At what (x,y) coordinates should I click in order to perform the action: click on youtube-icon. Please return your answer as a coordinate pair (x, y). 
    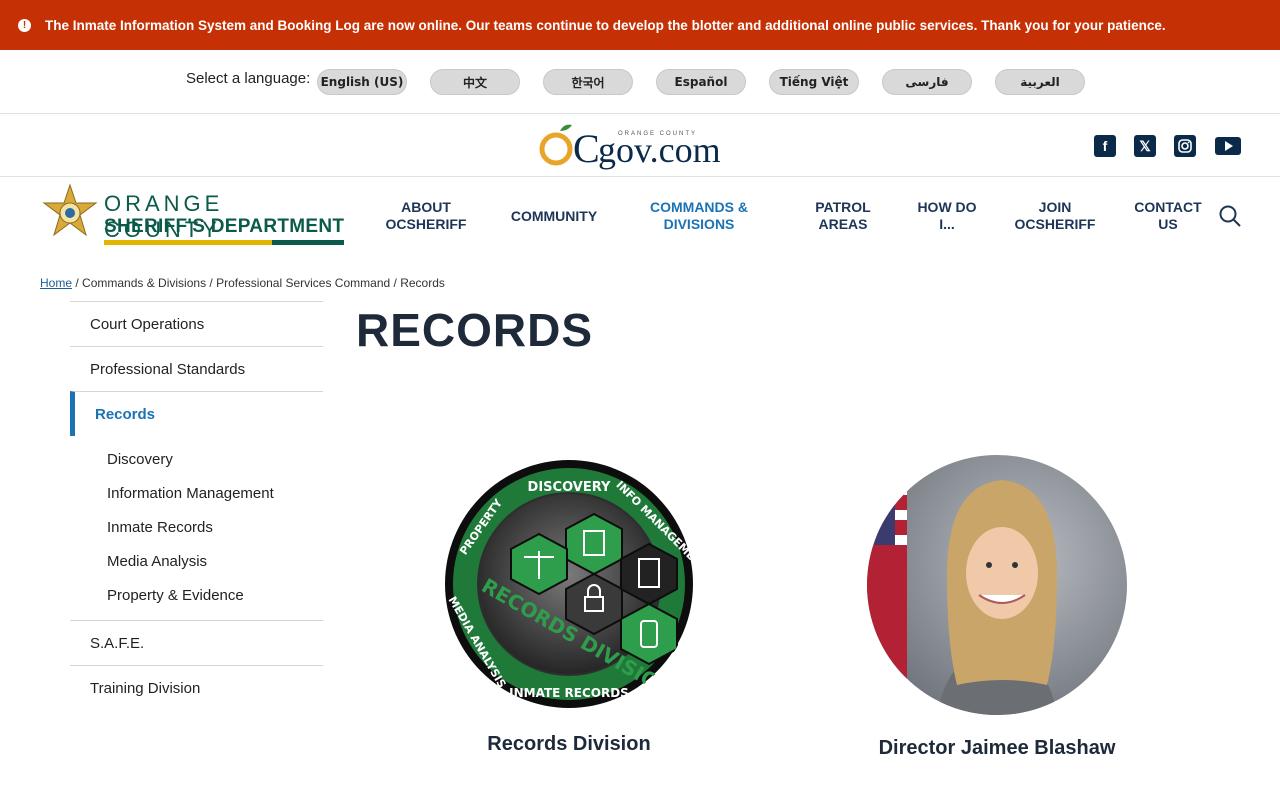
    Looking at the image, I should click on (1228, 146).